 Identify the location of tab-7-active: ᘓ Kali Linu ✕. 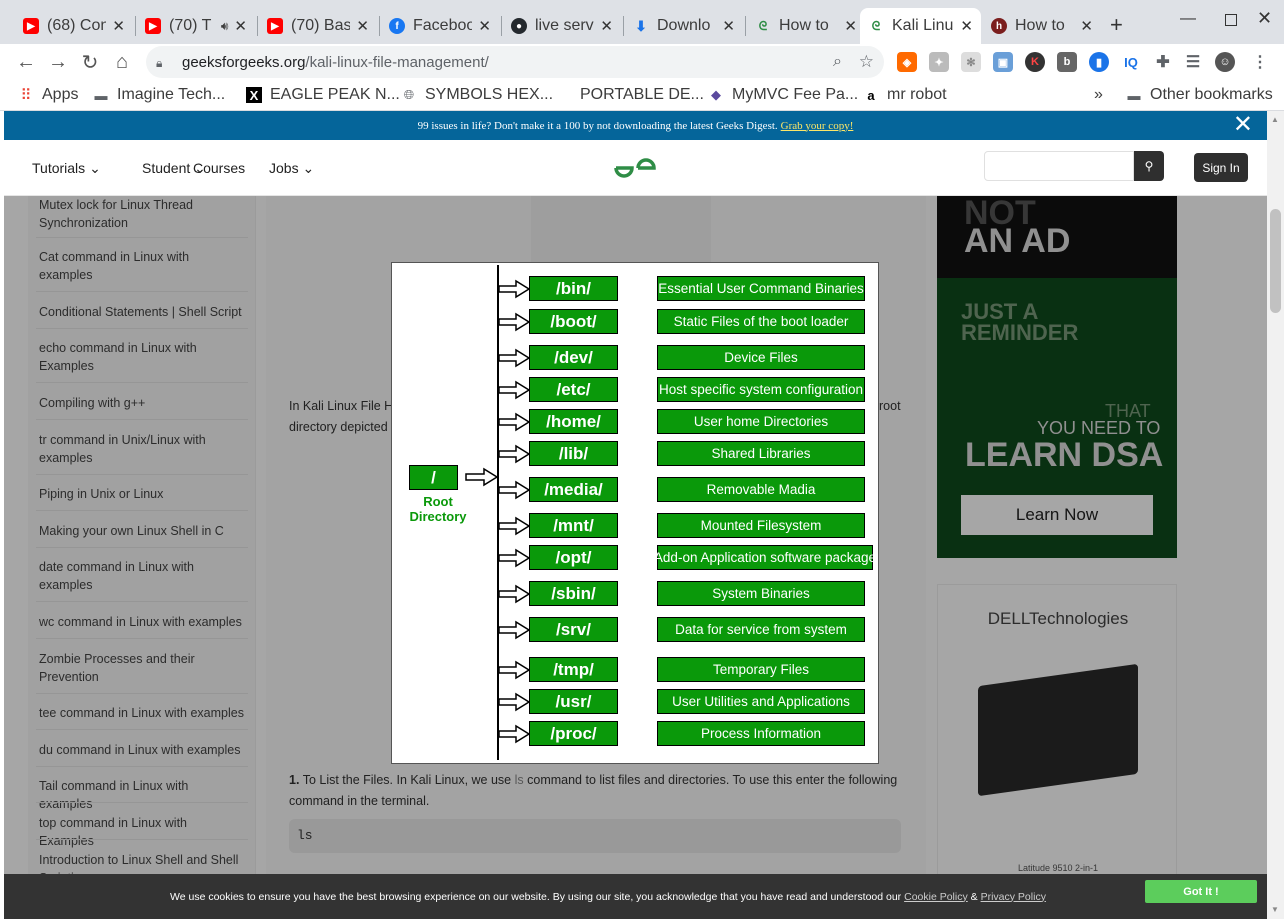
(920, 26).